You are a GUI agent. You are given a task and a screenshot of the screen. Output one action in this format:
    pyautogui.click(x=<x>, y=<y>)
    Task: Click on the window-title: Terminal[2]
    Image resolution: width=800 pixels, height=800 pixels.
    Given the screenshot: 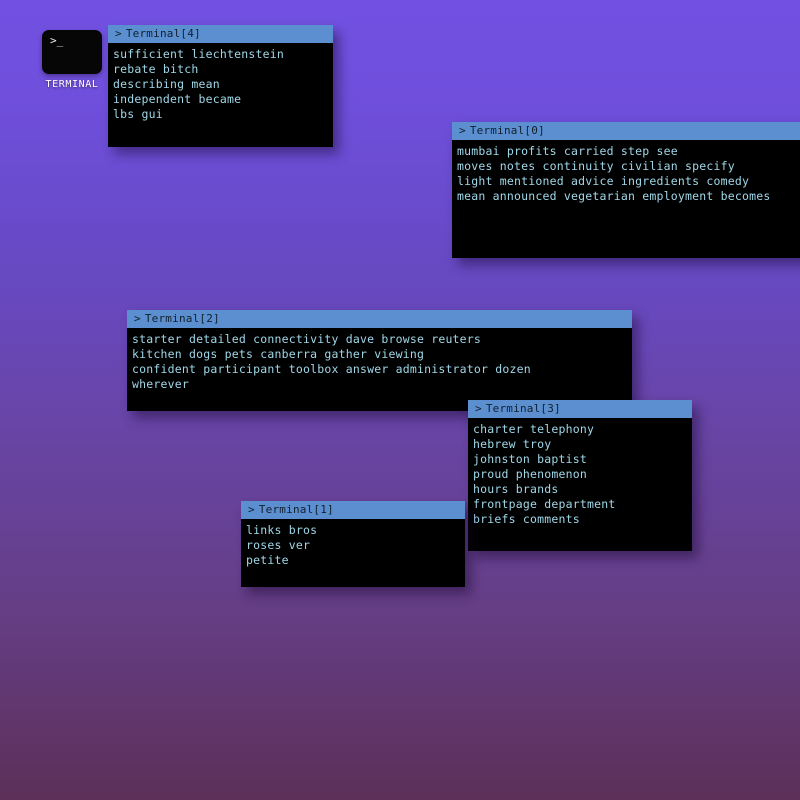 What is the action you would take?
    pyautogui.click(x=182, y=318)
    